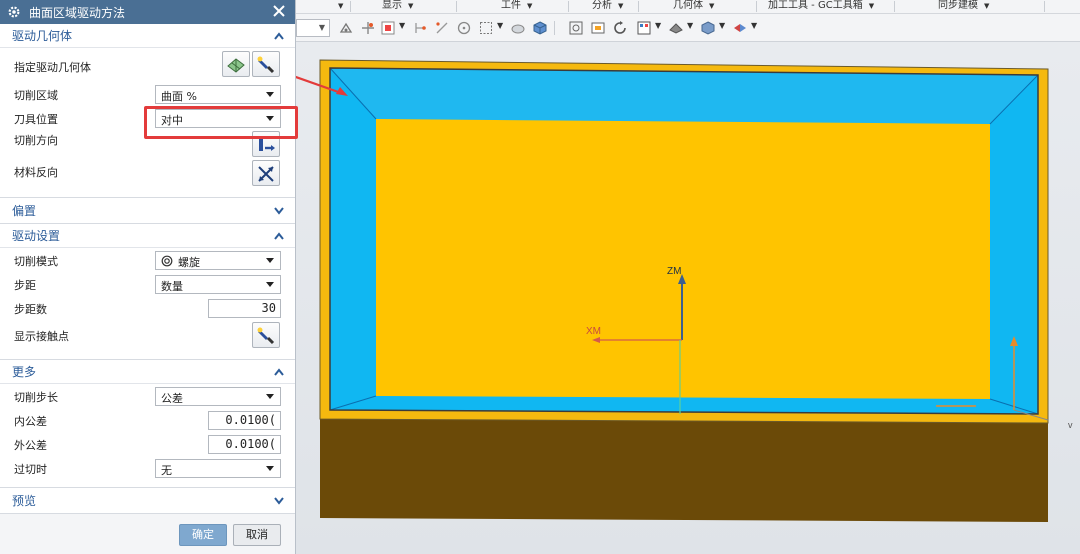 This screenshot has height=554, width=1080. I want to click on color-pick-caret: ▼, so click(402, 25).